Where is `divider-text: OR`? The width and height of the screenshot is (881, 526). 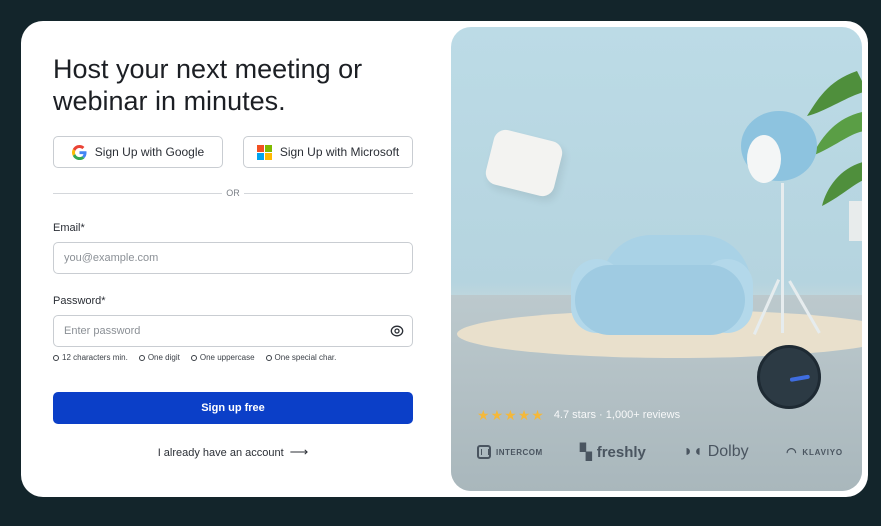 divider-text: OR is located at coordinates (233, 193).